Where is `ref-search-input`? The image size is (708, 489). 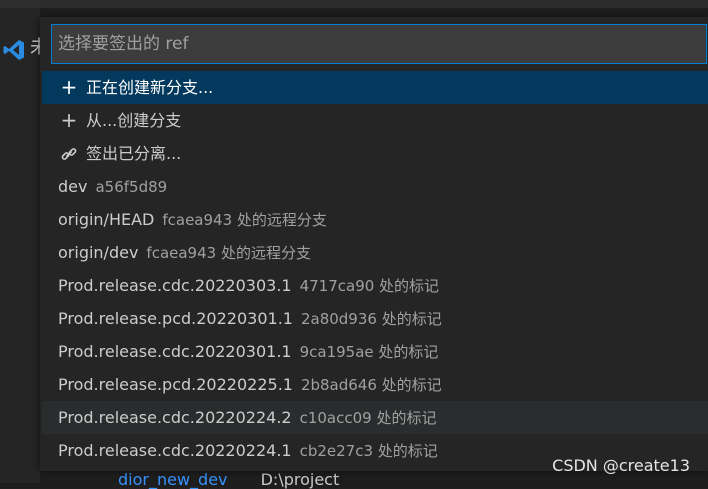 ref-search-input is located at coordinates (379, 44).